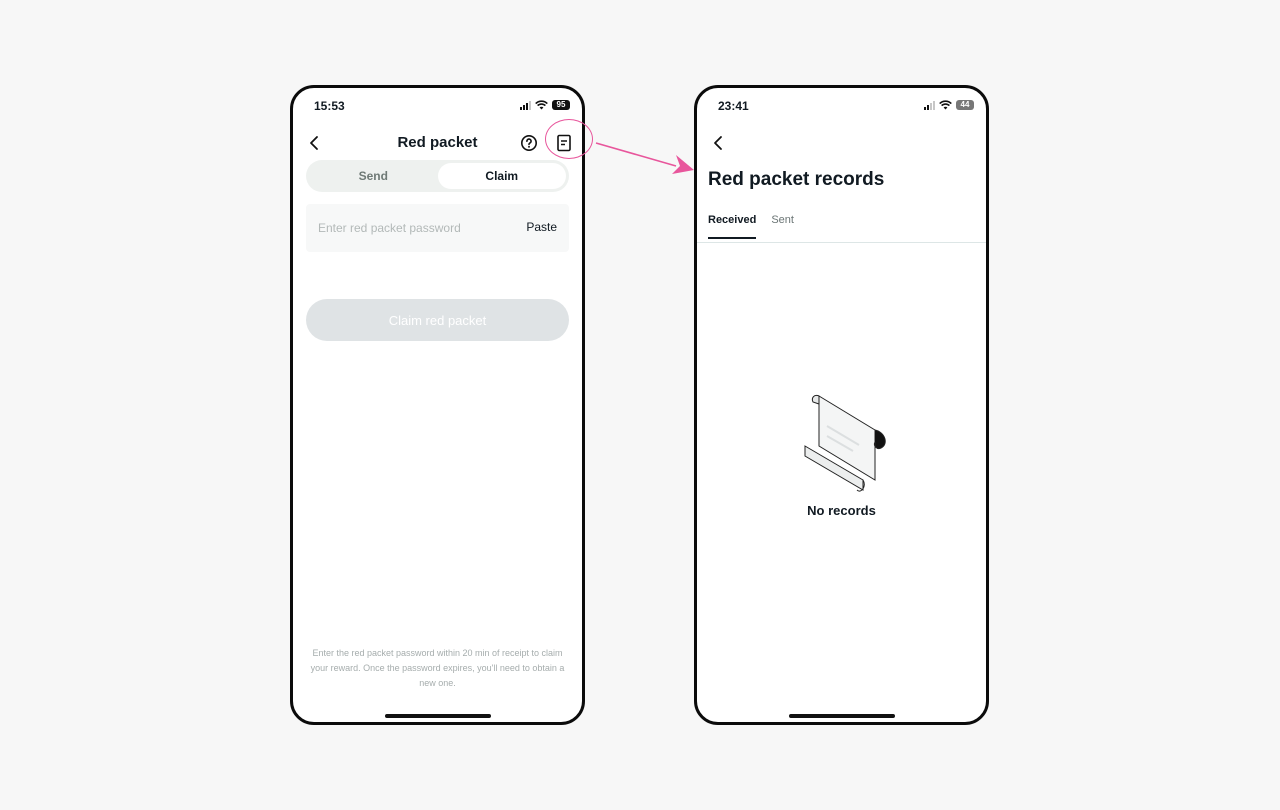  I want to click on nav-bar, so click(841, 143).